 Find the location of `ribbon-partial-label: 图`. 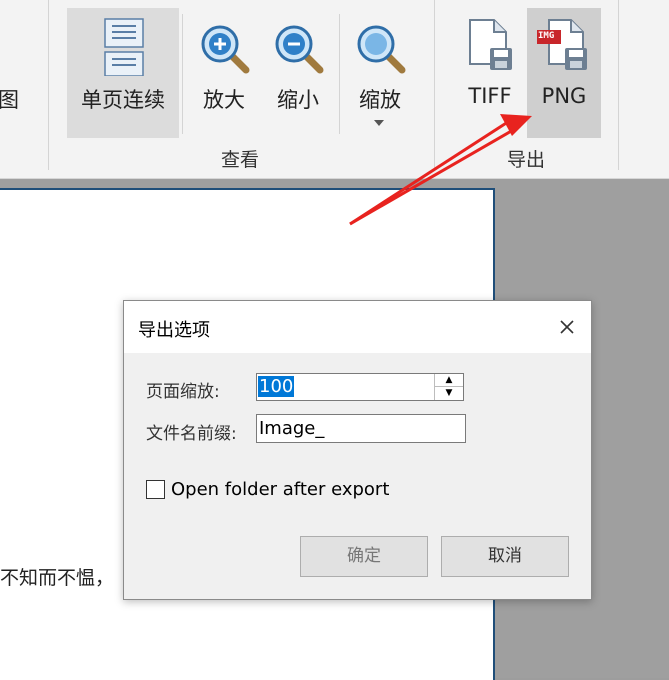

ribbon-partial-label: 图 is located at coordinates (9, 99).